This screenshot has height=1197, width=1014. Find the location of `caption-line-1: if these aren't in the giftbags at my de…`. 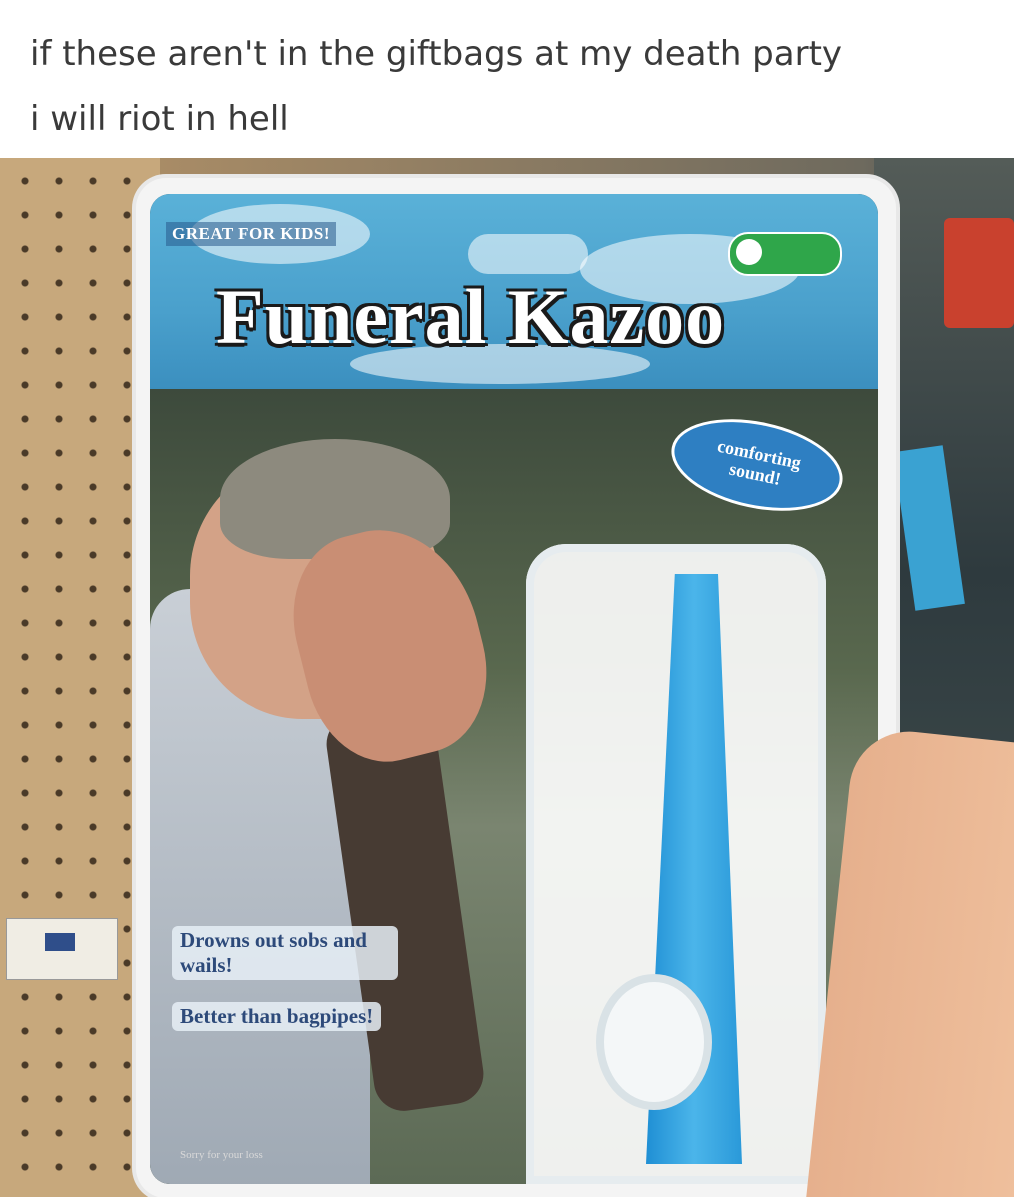

caption-line-1: if these aren't in the giftbags at my de… is located at coordinates (436, 54).